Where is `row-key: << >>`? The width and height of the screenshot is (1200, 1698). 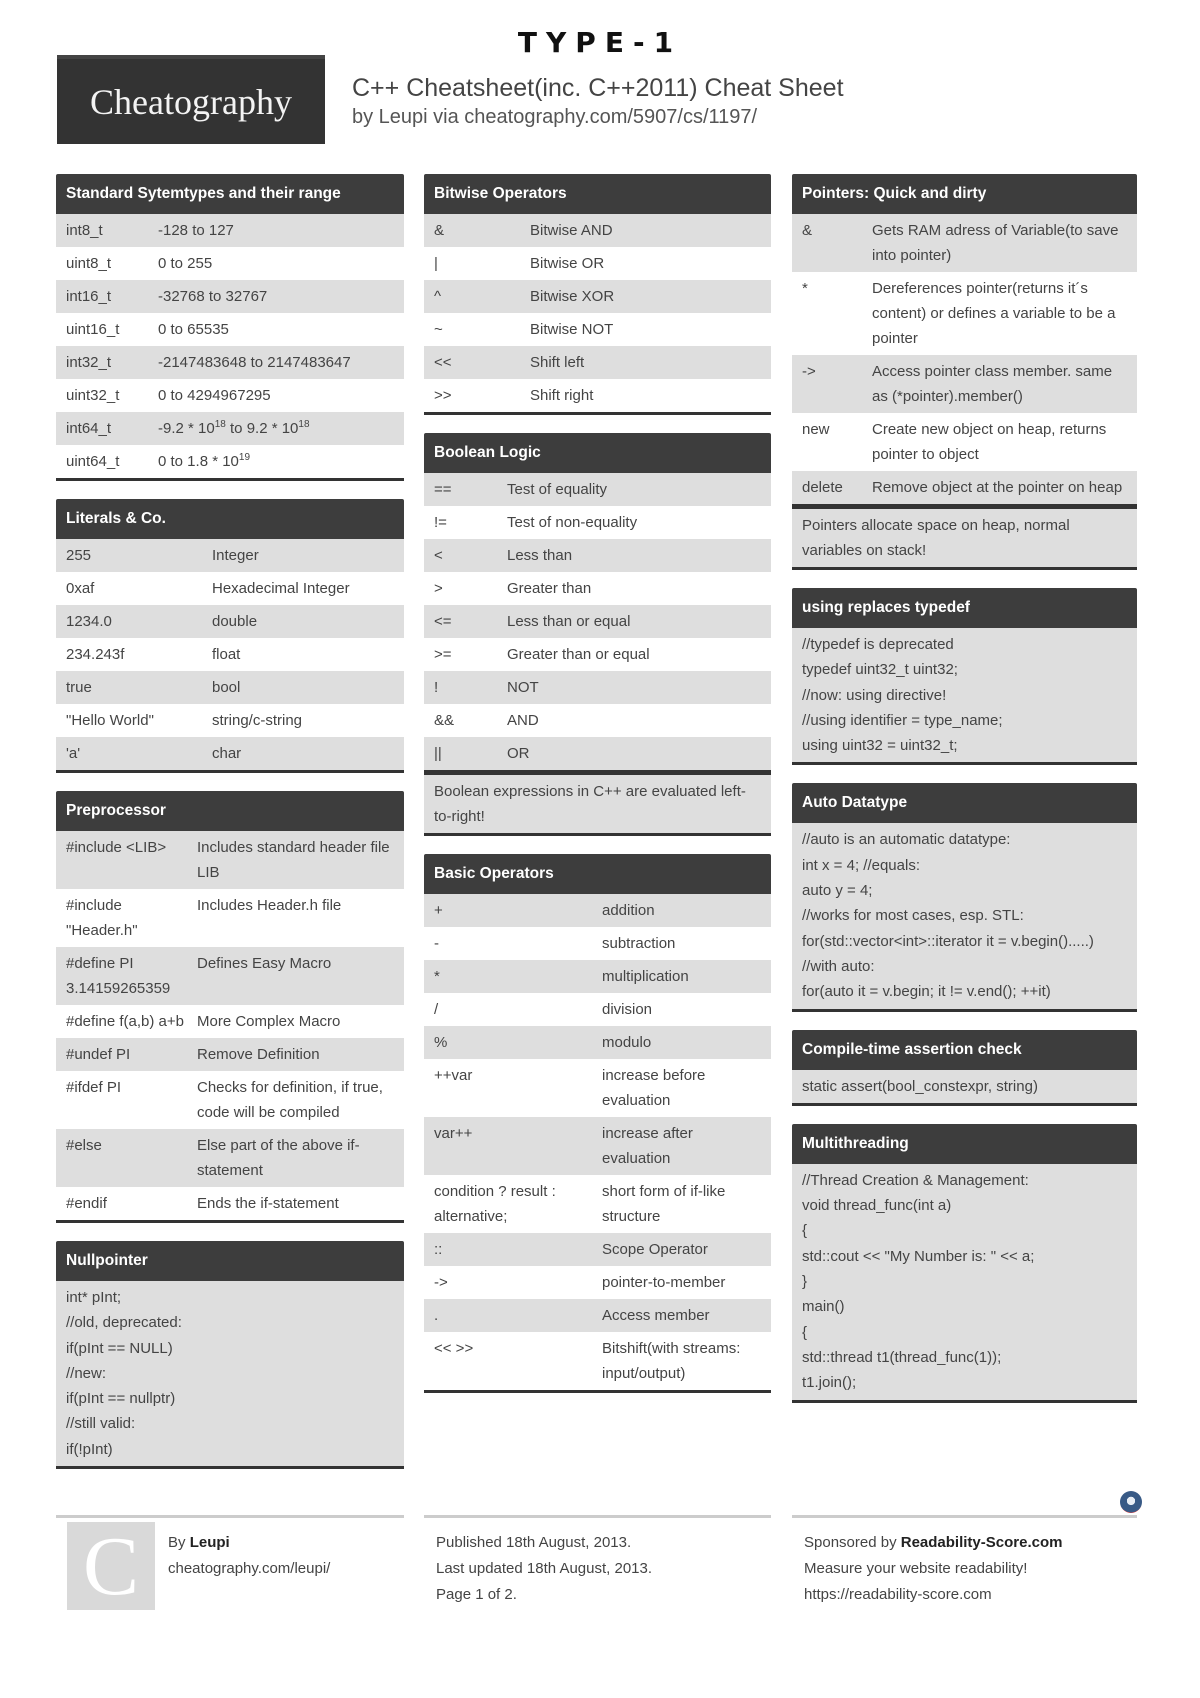 row-key: << >> is located at coordinates (454, 1348).